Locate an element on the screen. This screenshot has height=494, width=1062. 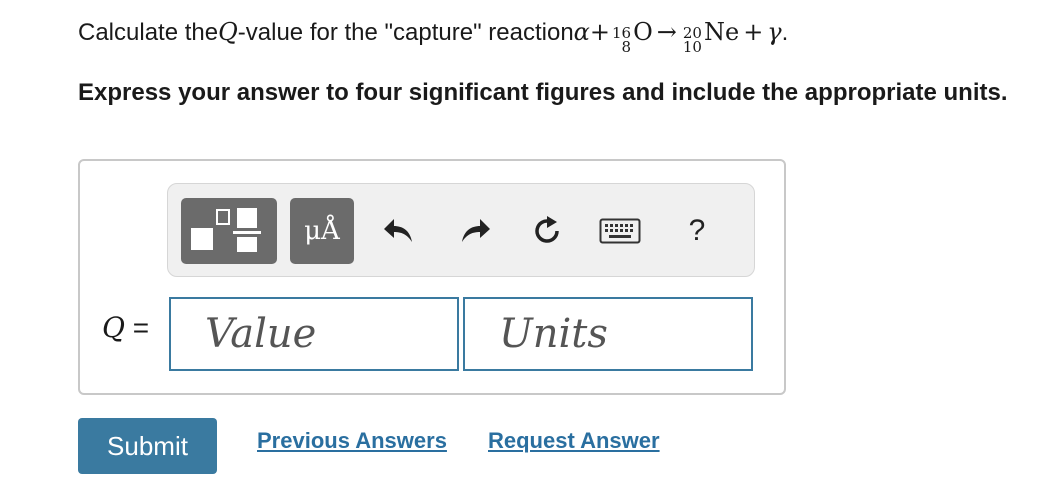
neon-nuclide-indices: 20 10 is located at coordinates (692, 41).